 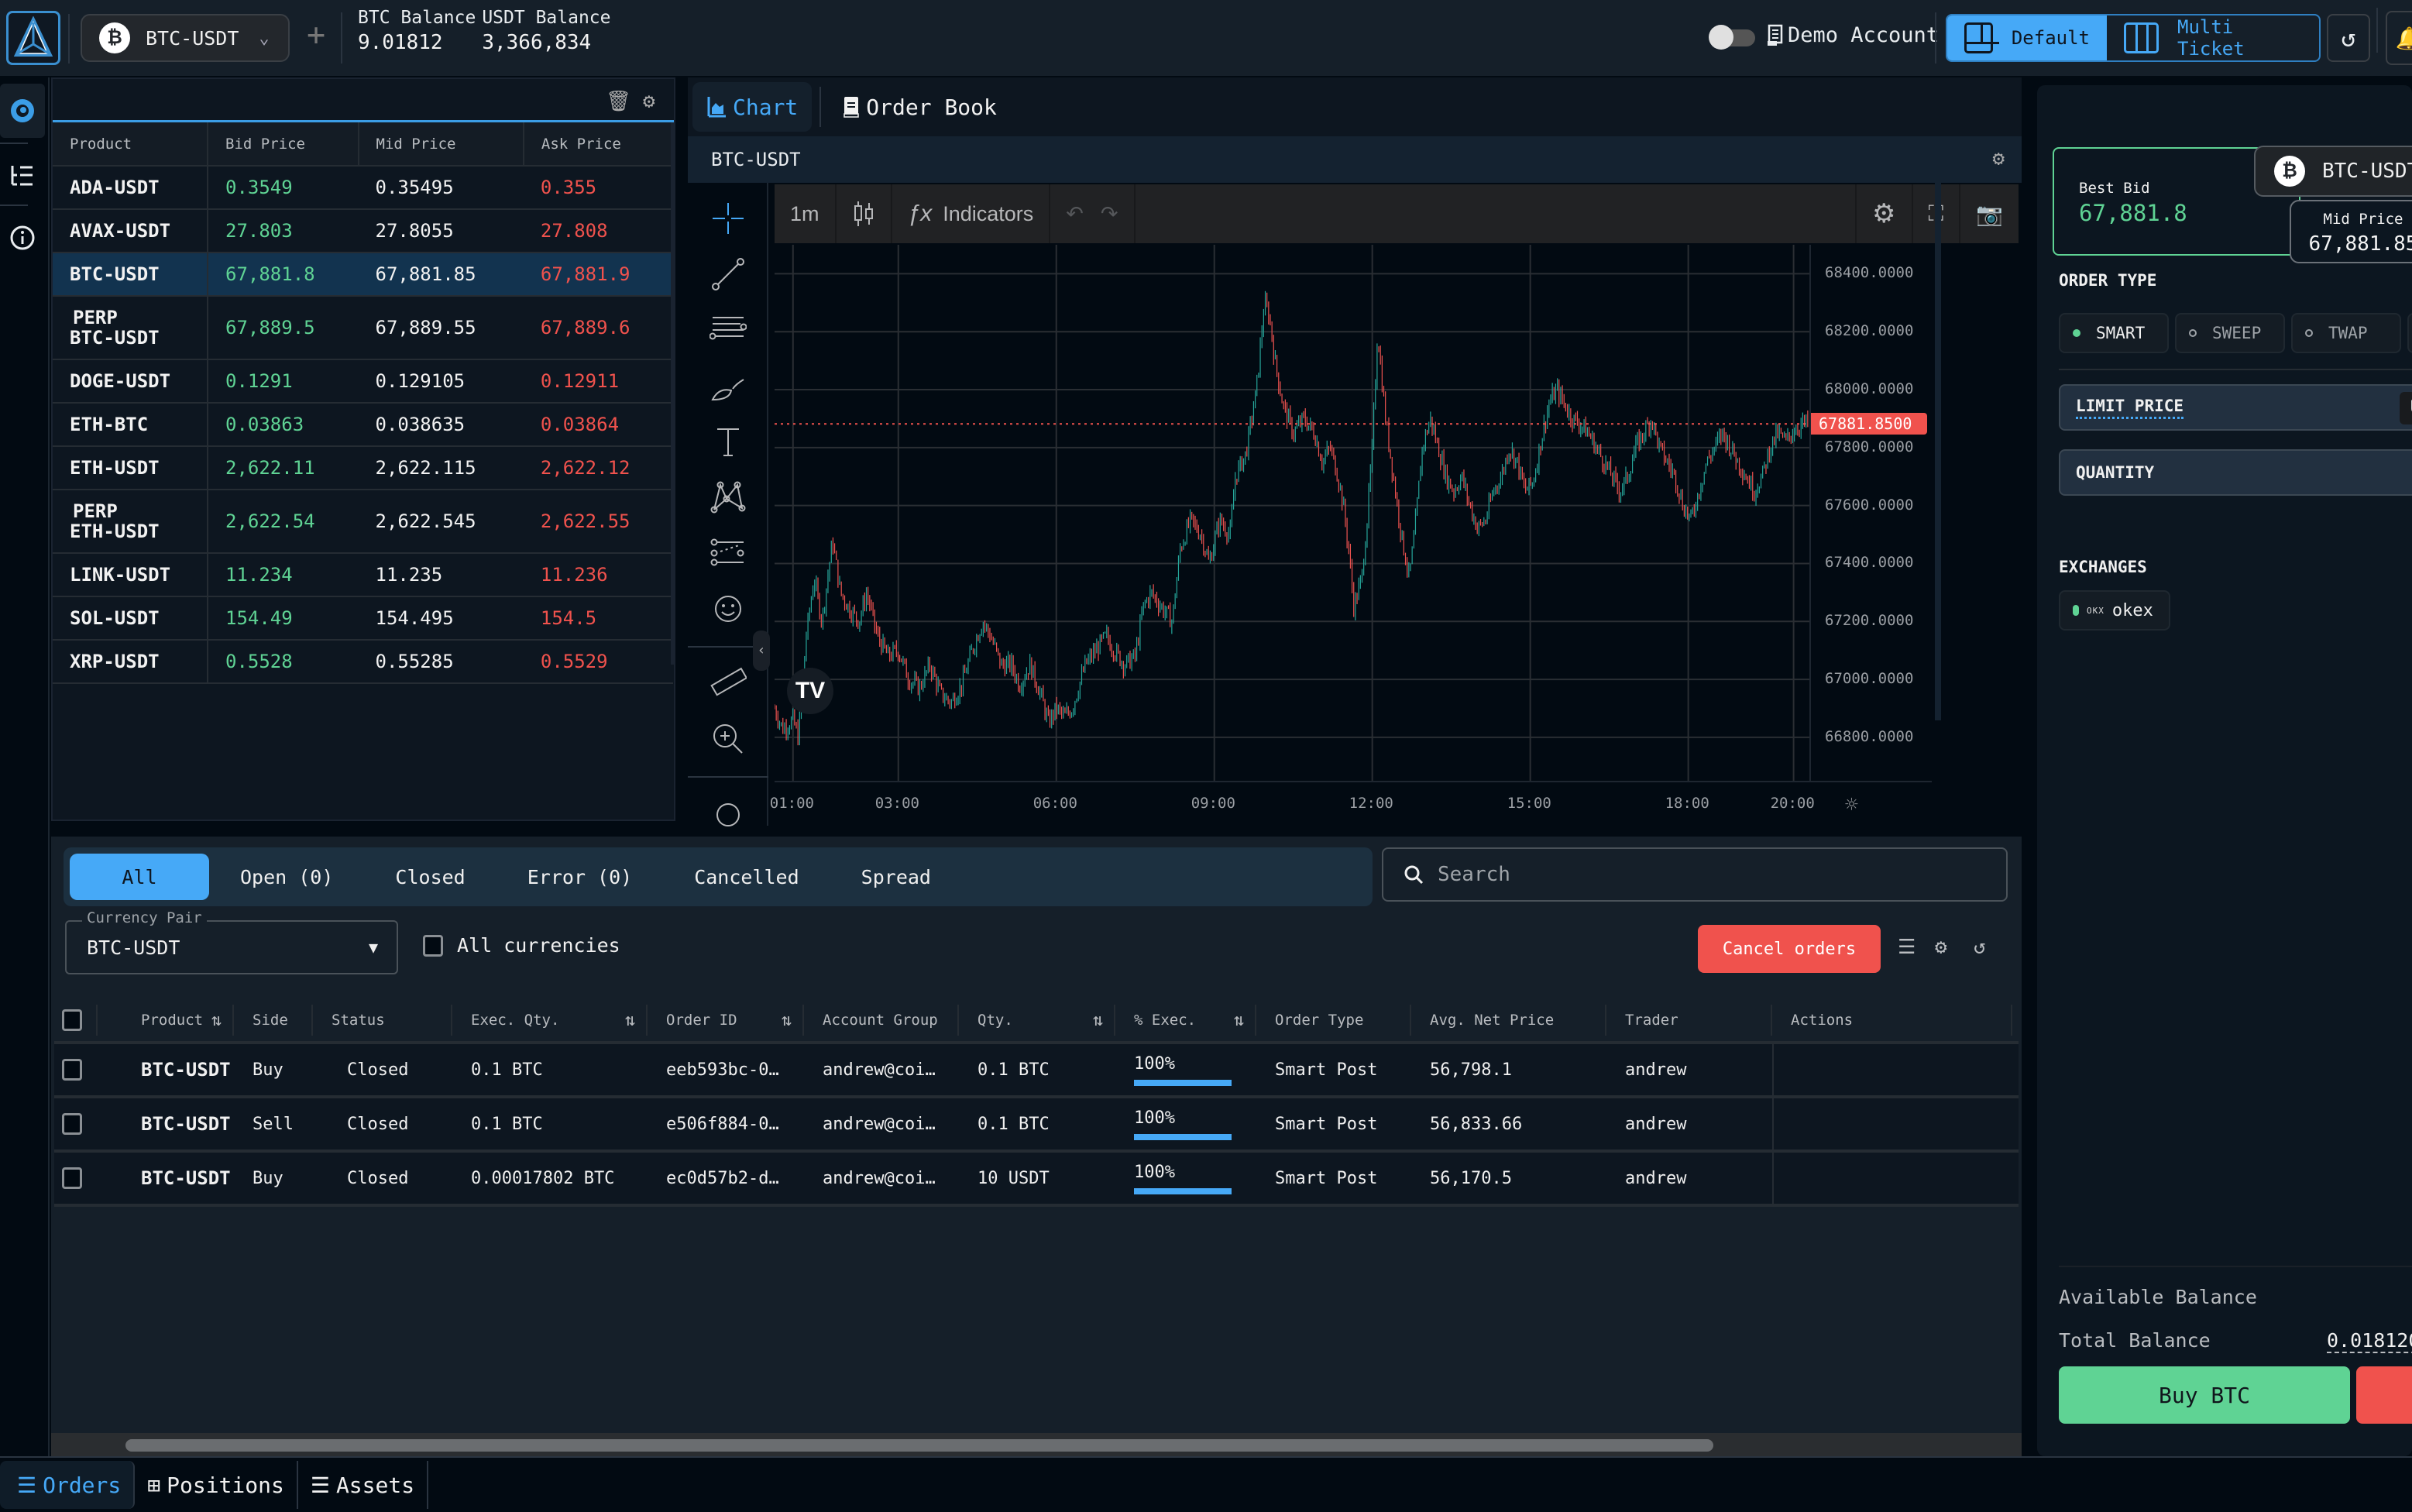 I want to click on notifications-button: 🔔, so click(x=2399, y=38).